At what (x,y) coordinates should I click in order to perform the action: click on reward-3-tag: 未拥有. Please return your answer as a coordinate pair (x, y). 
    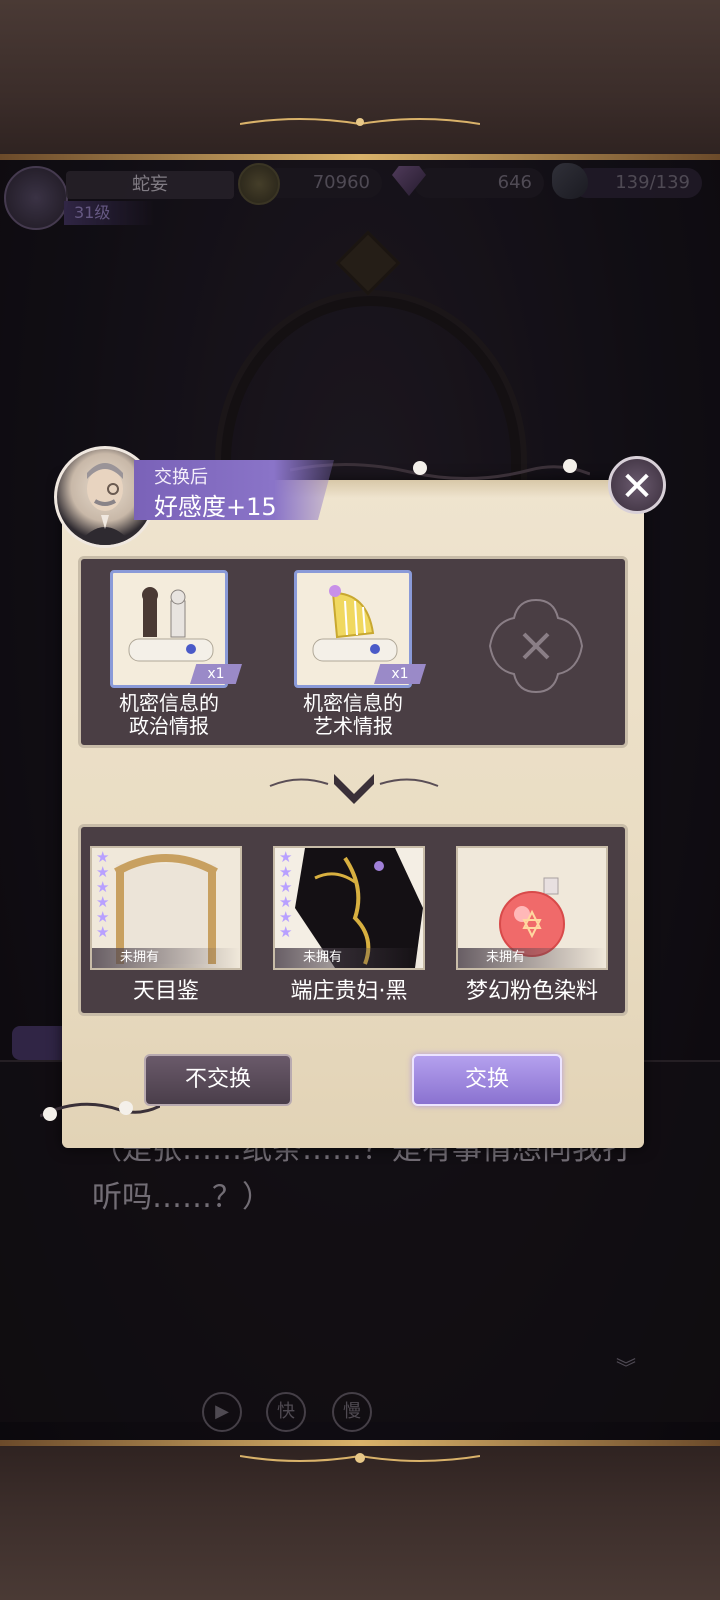
    Looking at the image, I should click on (532, 958).